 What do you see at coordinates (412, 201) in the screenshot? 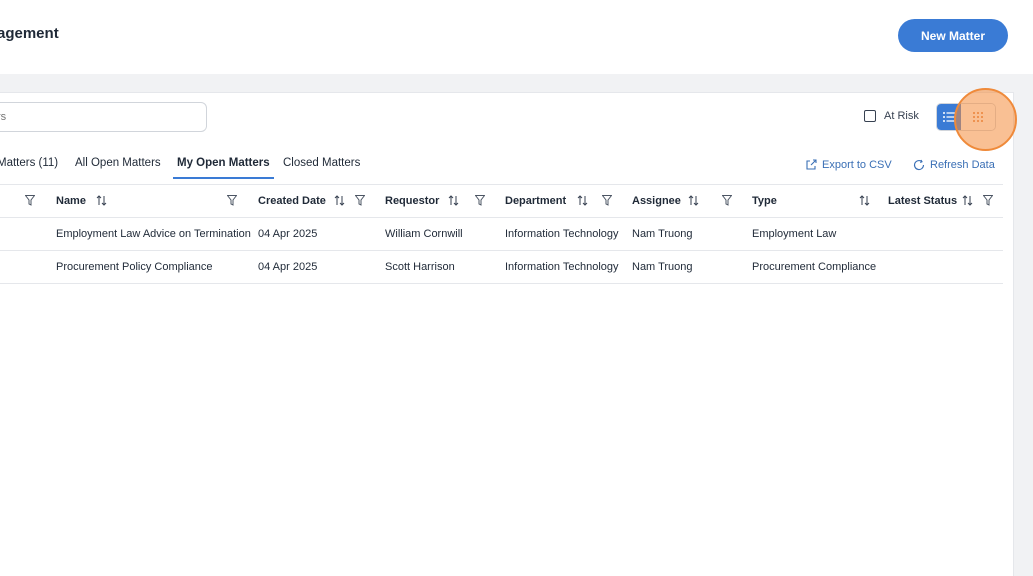
I see `column-header-requestor: Requestor` at bounding box center [412, 201].